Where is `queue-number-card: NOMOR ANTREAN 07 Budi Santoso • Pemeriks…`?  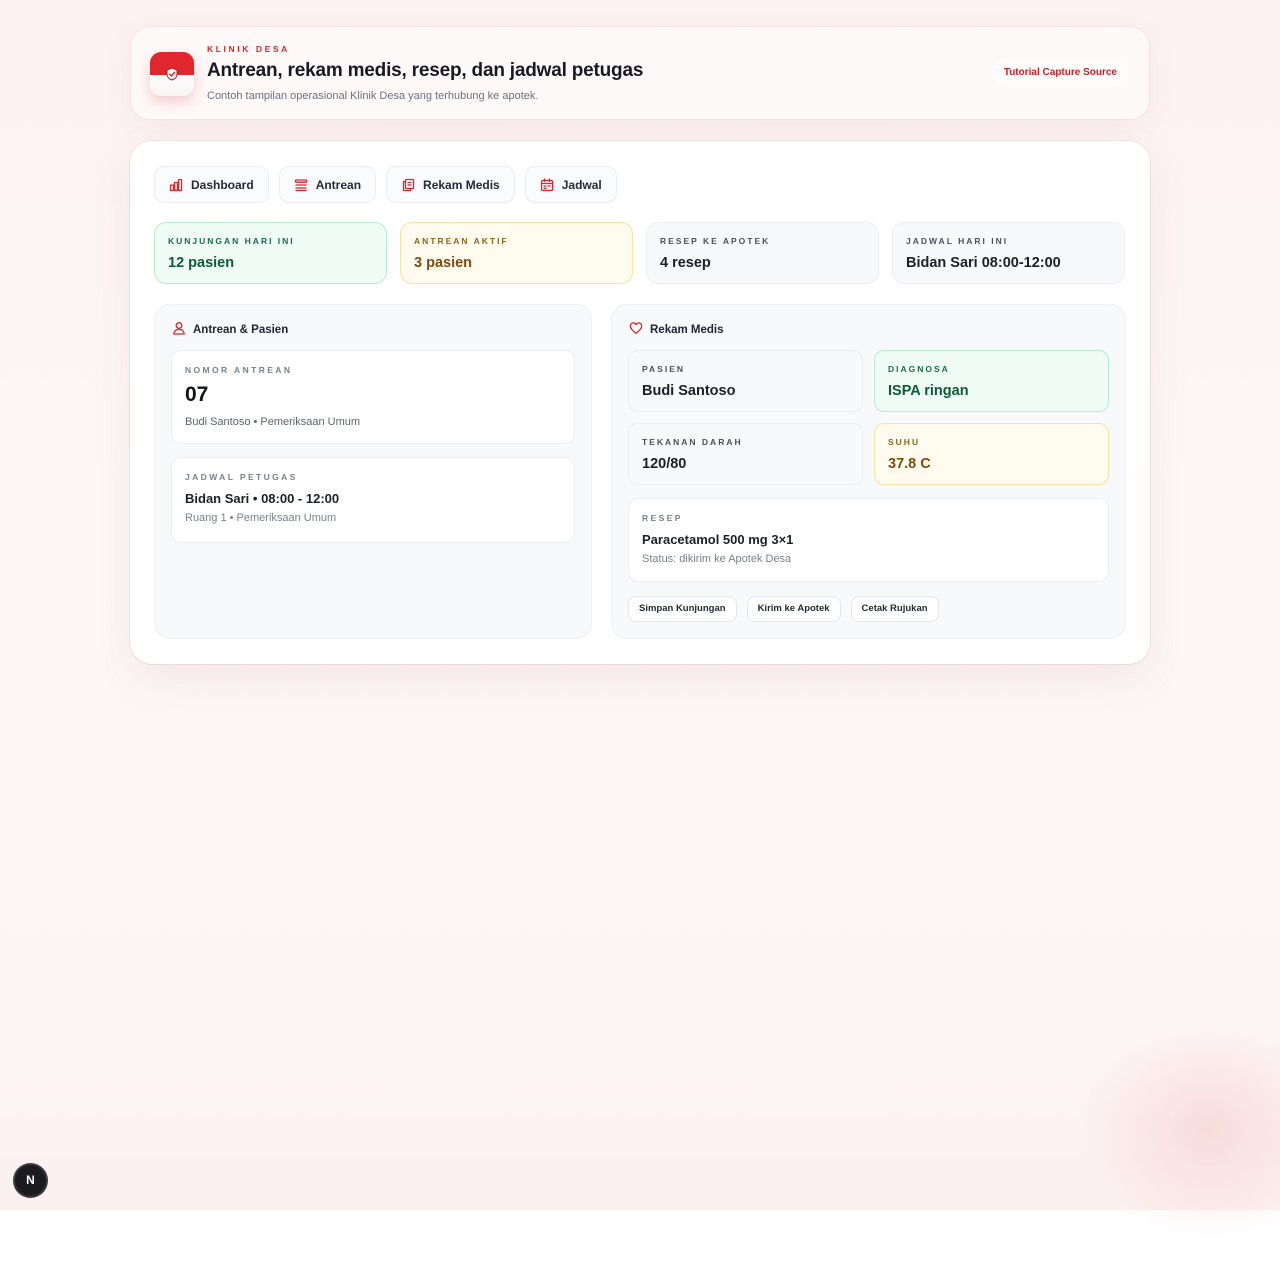 queue-number-card: NOMOR ANTREAN 07 Budi Santoso • Pemeriks… is located at coordinates (373, 397).